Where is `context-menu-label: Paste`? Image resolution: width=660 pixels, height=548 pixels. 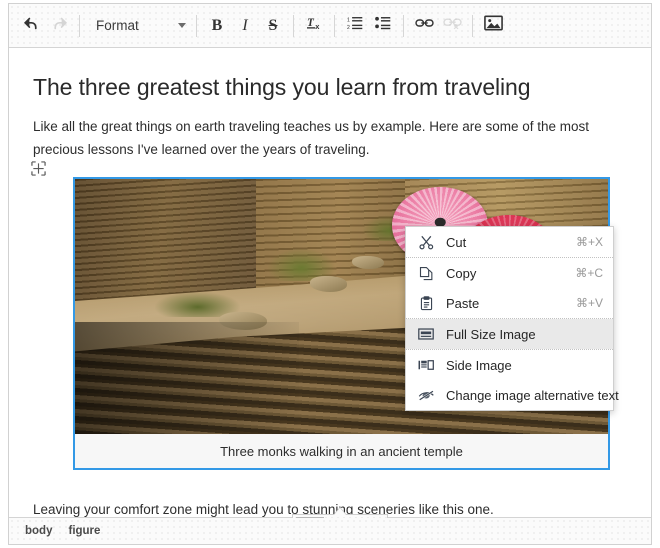 context-menu-label: Paste is located at coordinates (463, 303).